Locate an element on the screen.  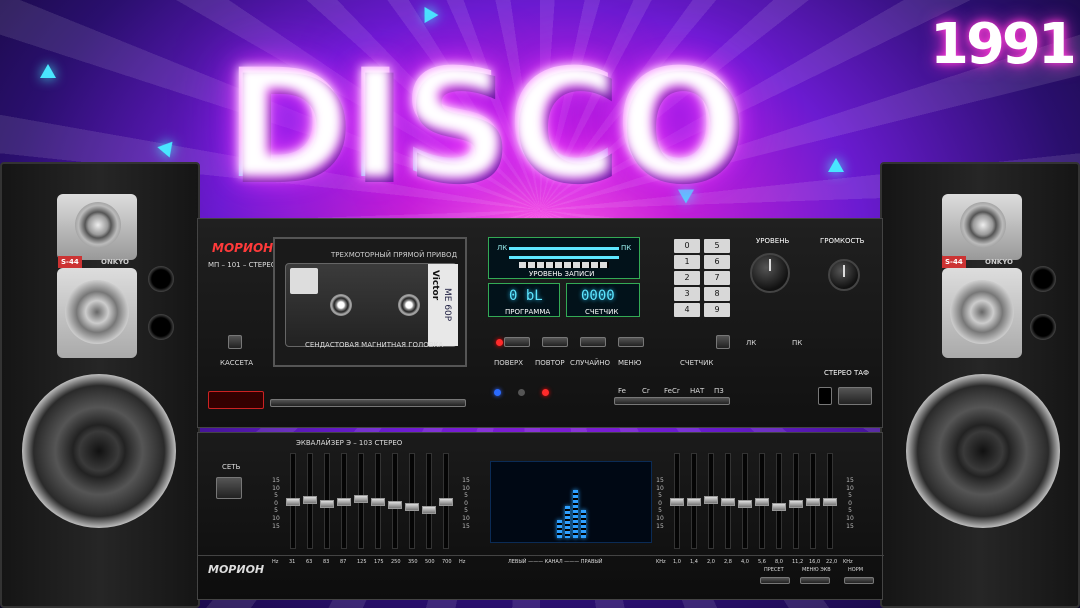
counter-reset-button is located at coordinates (723, 342).